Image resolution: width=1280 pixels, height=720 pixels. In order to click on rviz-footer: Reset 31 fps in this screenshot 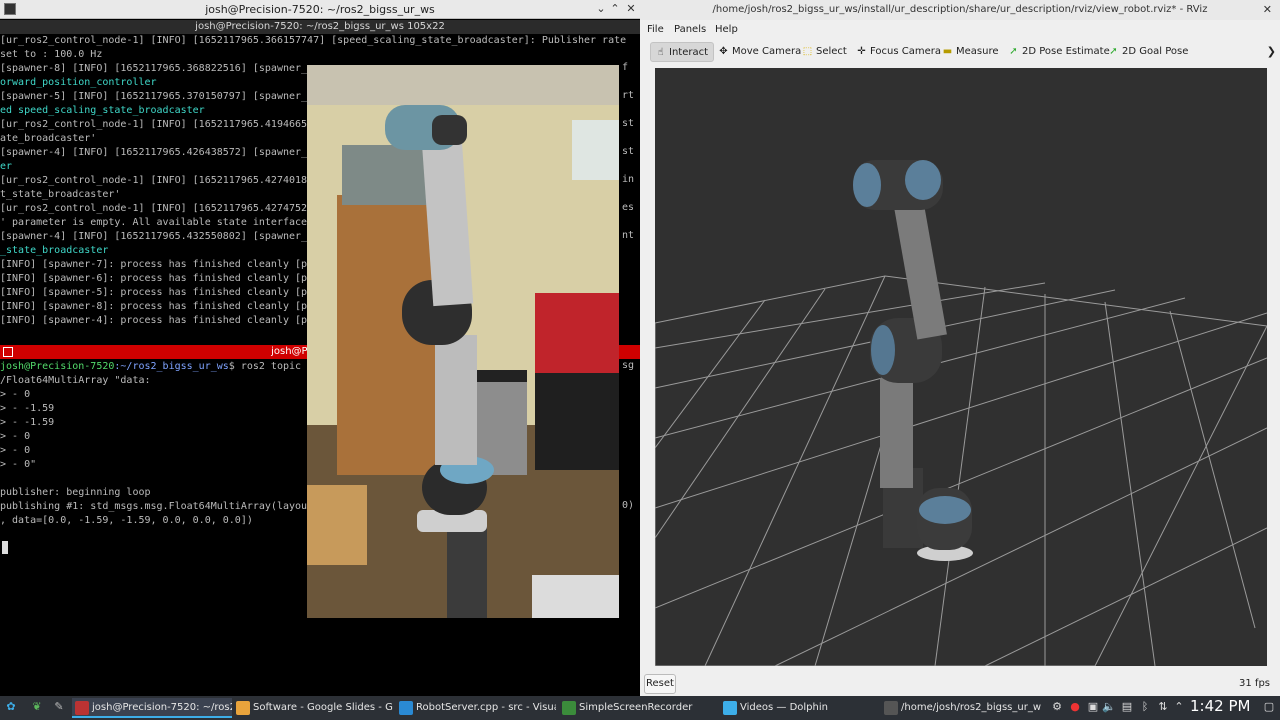, I will do `click(960, 683)`.